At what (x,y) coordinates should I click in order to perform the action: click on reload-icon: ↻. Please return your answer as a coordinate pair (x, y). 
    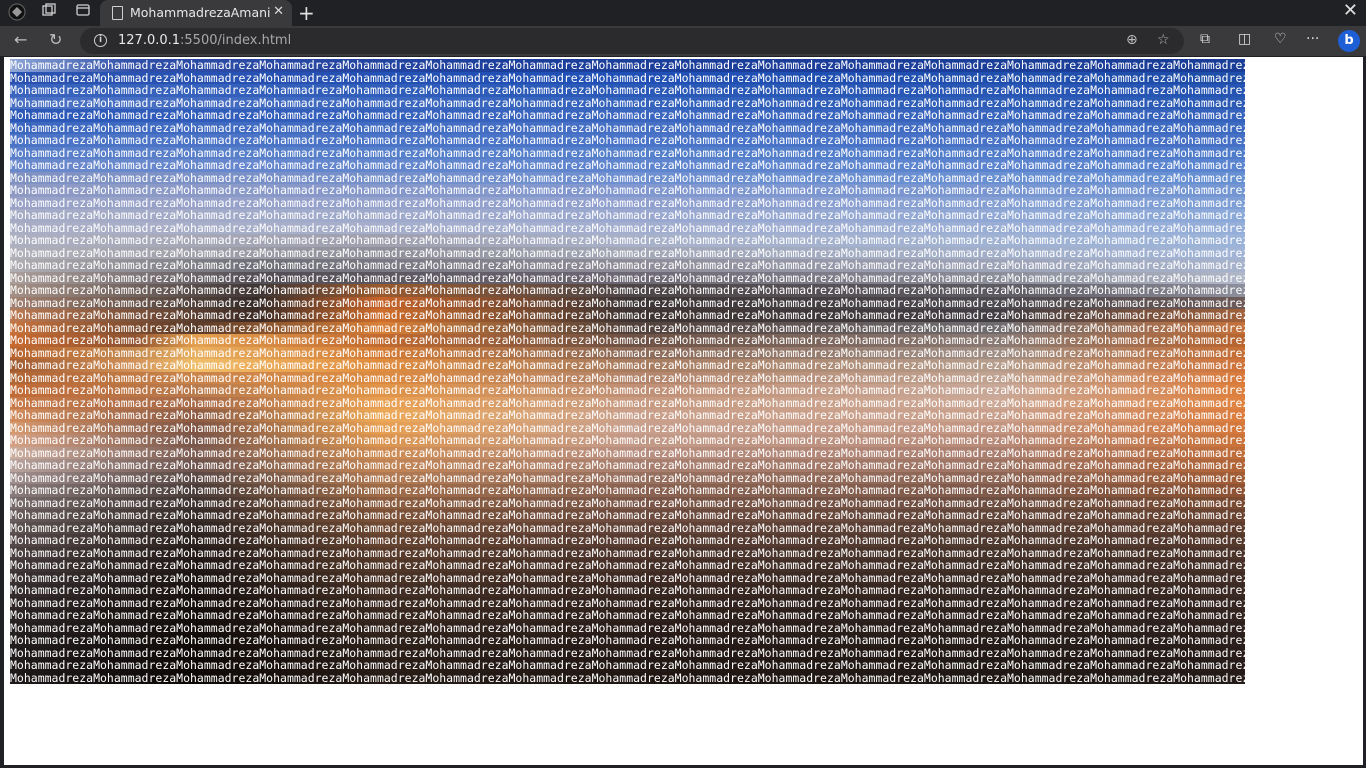
    Looking at the image, I should click on (55, 40).